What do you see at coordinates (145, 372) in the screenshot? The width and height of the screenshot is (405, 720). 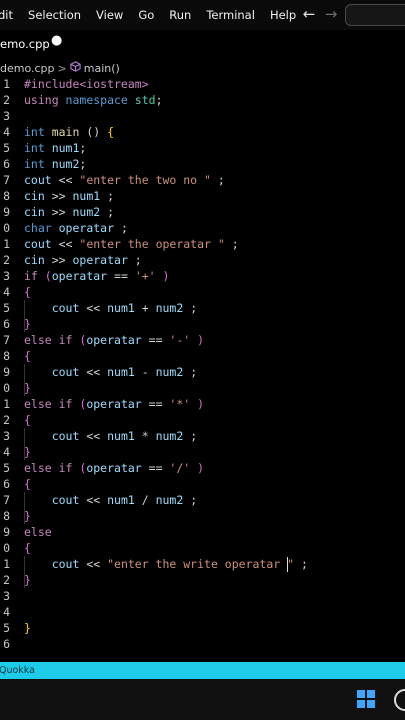 I see `code-token: -` at bounding box center [145, 372].